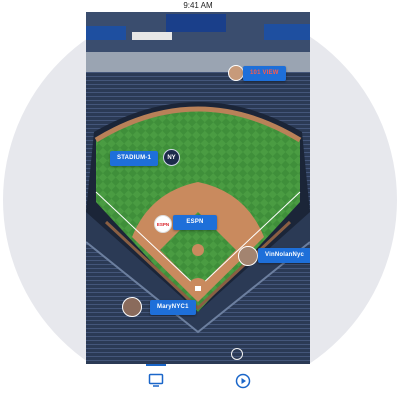 The image size is (400, 400). What do you see at coordinates (134, 158) in the screenshot?
I see `pin-stadium-1: STADIUM-1` at bounding box center [134, 158].